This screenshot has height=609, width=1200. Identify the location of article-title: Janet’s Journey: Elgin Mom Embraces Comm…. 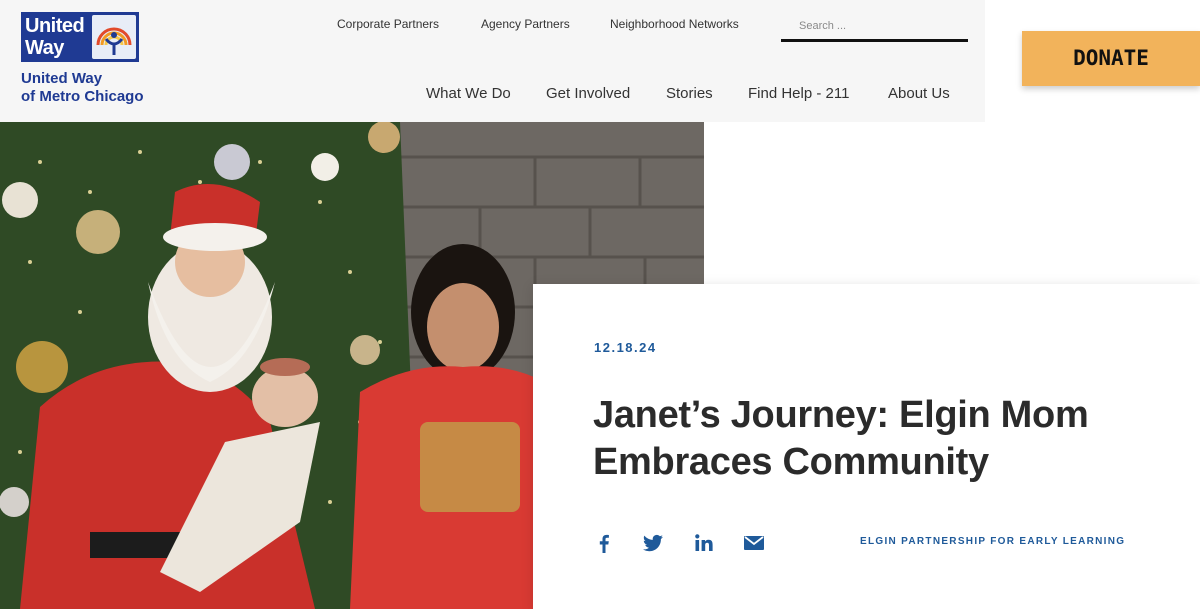
(841, 438).